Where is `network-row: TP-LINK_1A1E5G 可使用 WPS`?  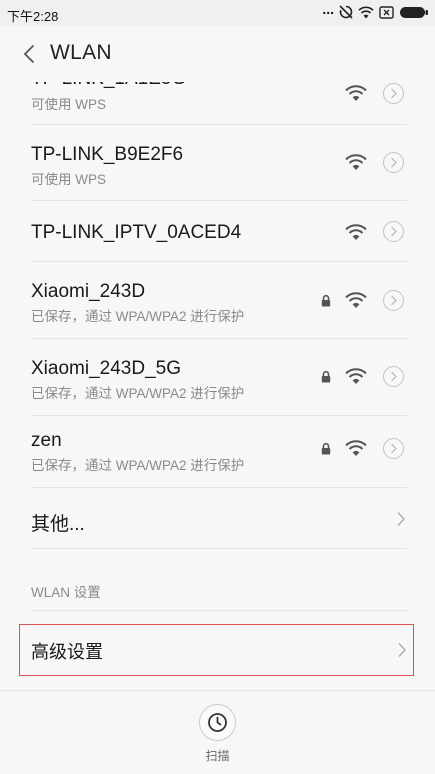 network-row: TP-LINK_1A1E5G 可使用 WPS is located at coordinates (217, 103).